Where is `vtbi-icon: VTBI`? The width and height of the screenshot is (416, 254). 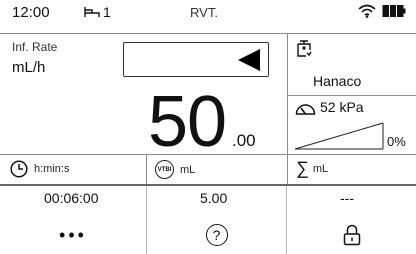
vtbi-icon: VTBI is located at coordinates (164, 169).